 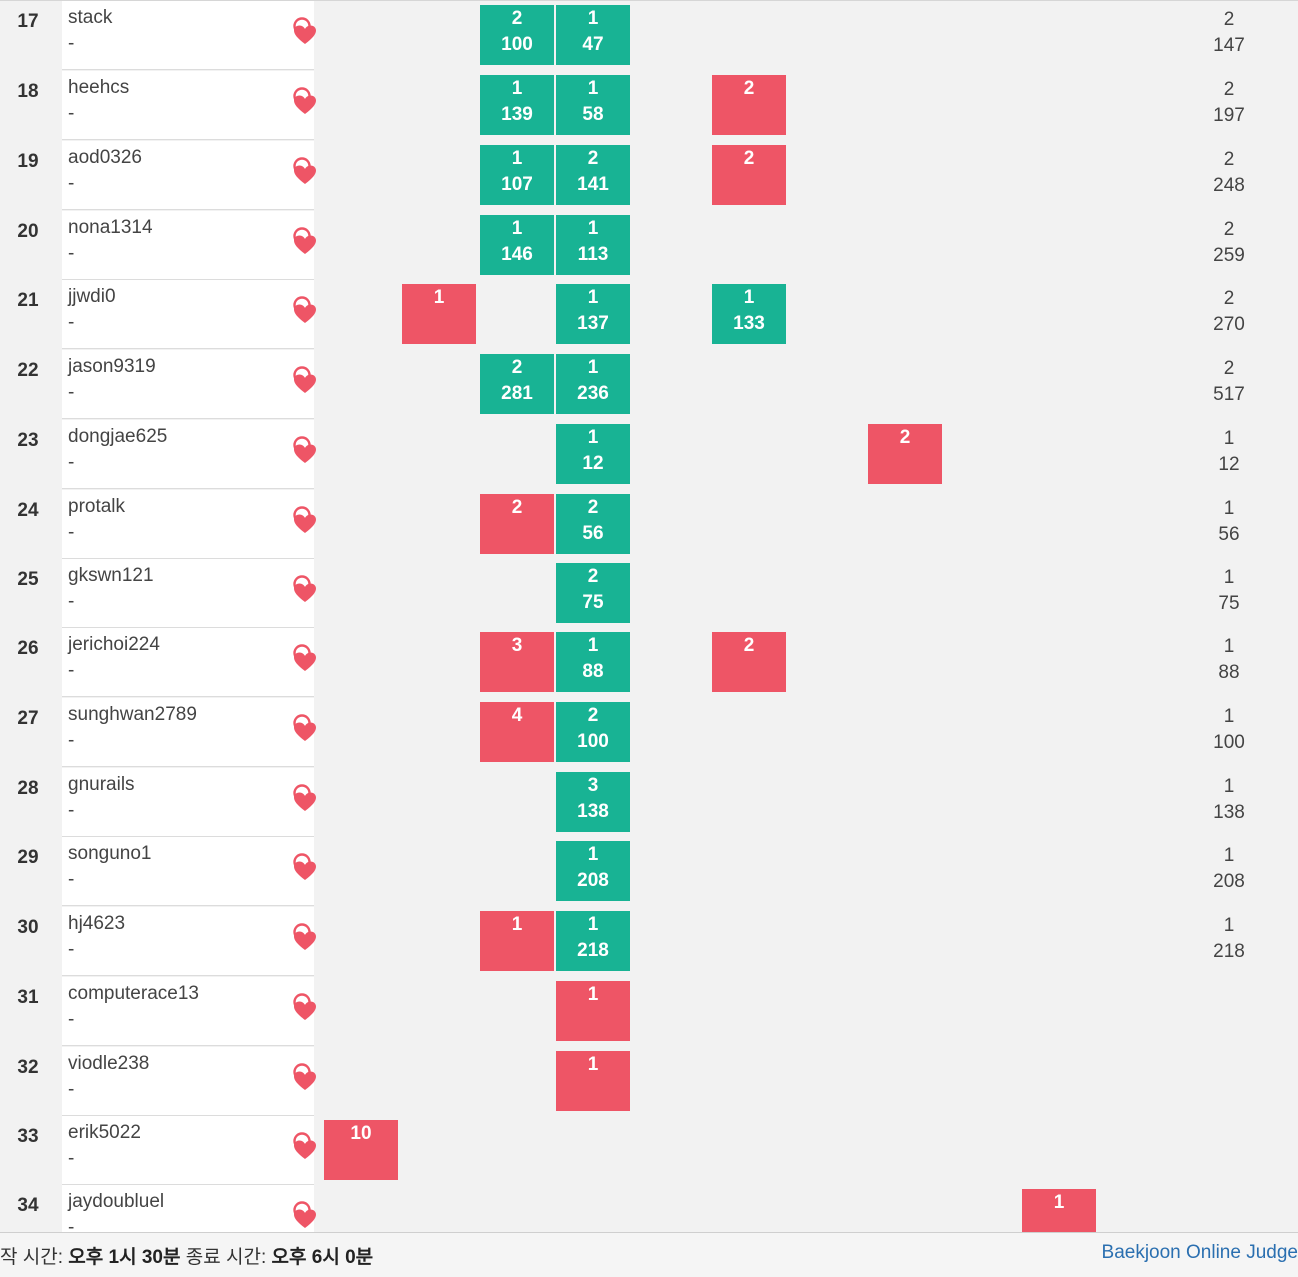 What do you see at coordinates (96, 507) in the screenshot?
I see `username-link: protalk` at bounding box center [96, 507].